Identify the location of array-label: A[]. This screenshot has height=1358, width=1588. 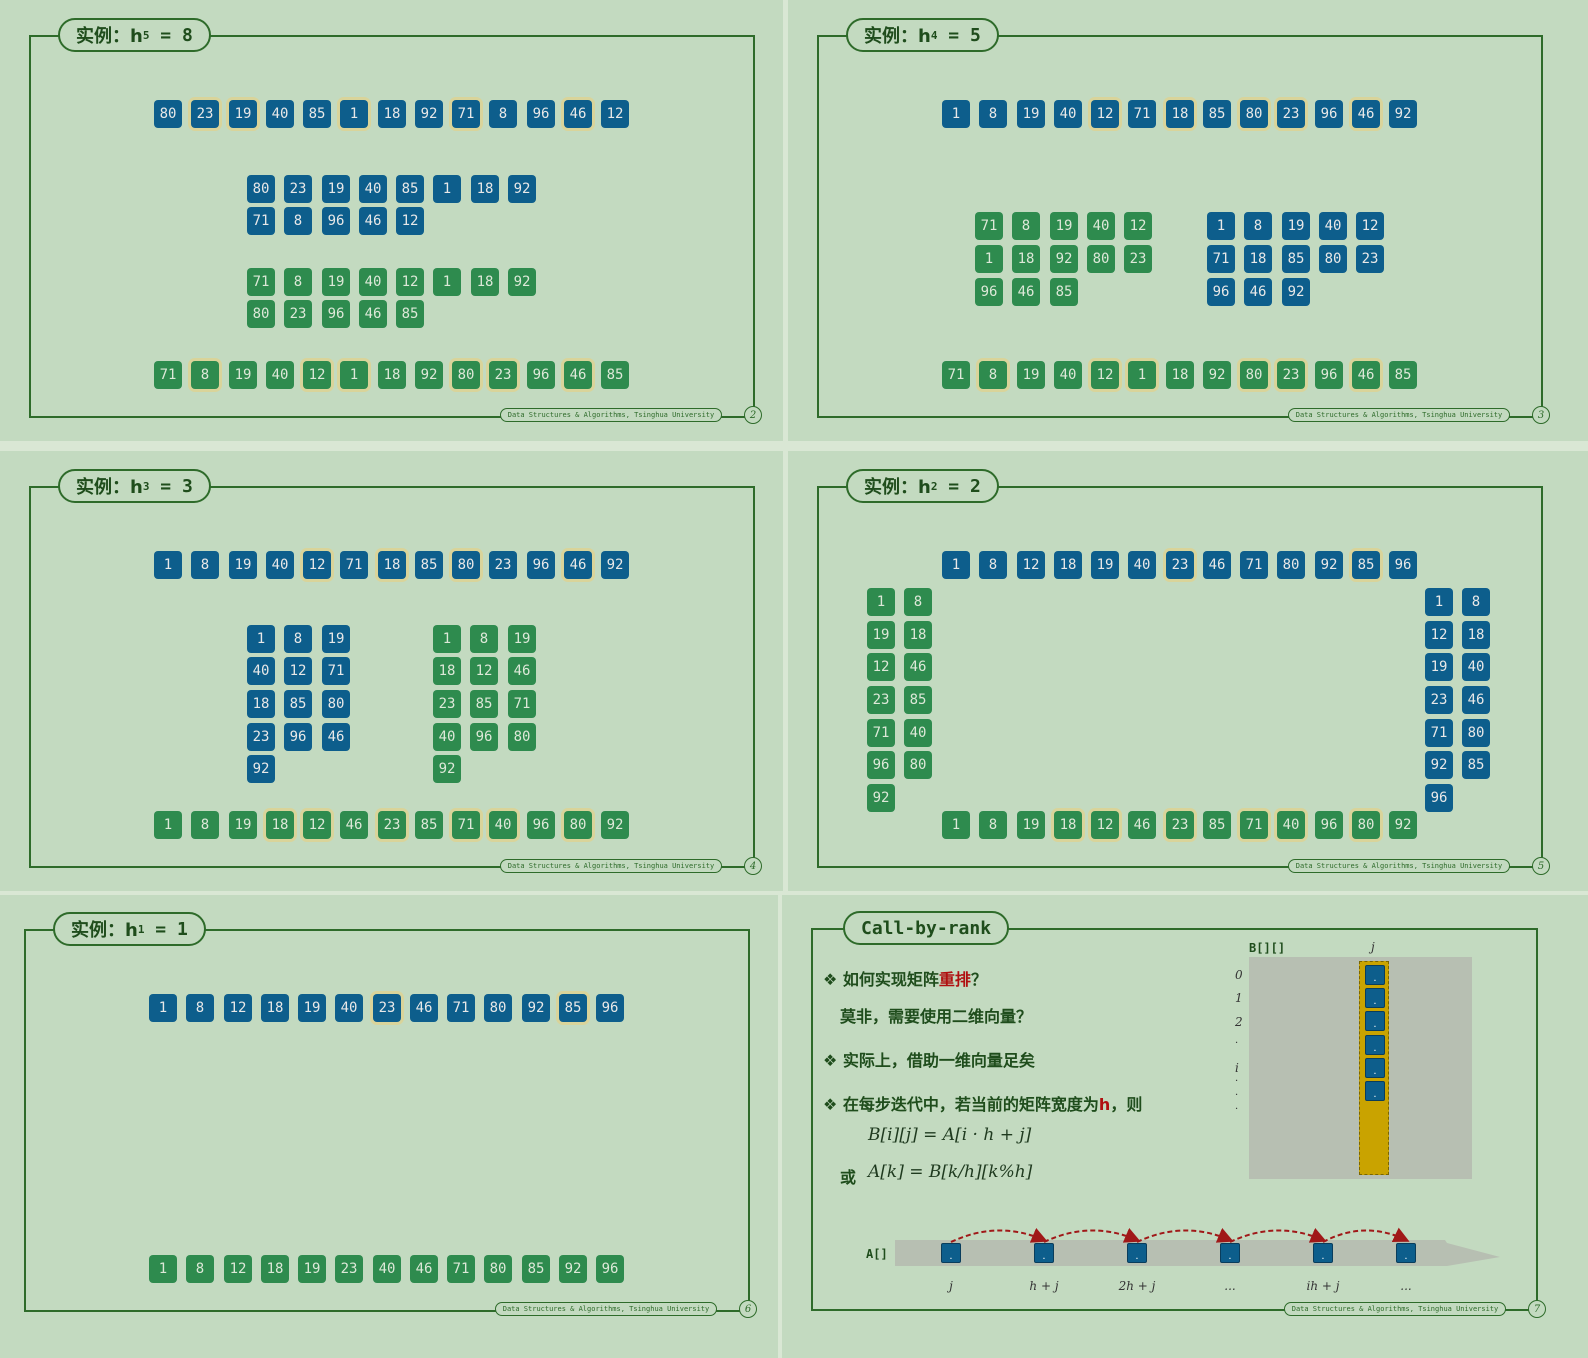
(877, 1254).